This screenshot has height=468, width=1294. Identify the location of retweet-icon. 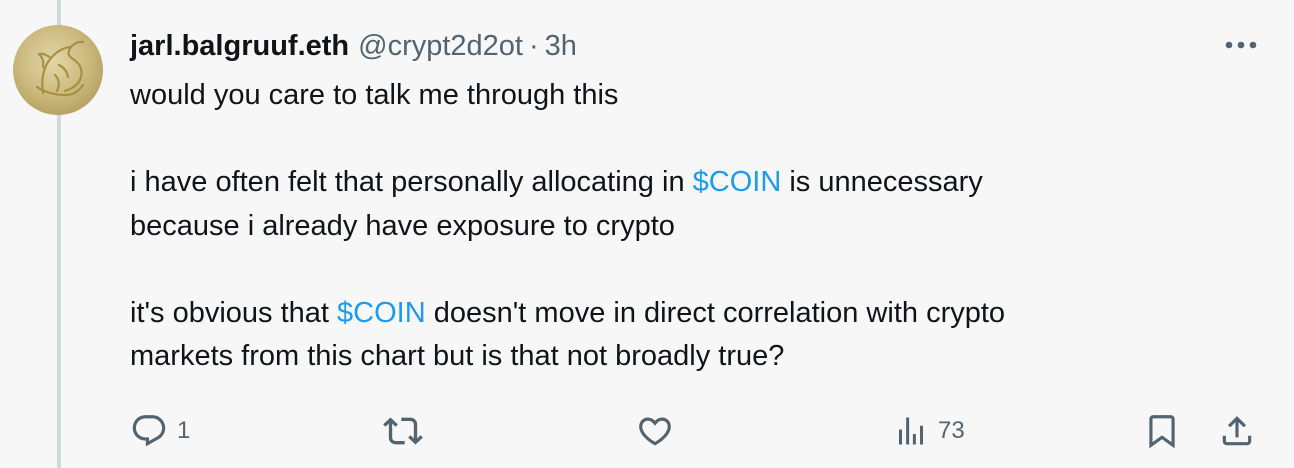
(403, 431).